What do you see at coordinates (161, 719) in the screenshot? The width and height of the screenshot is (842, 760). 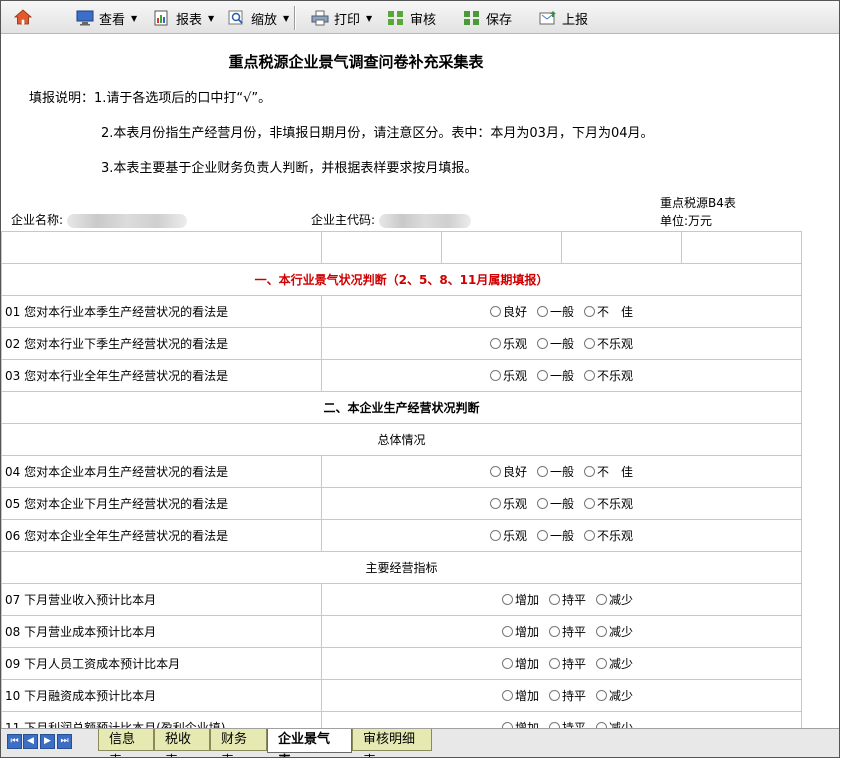 I see `question-label: 11 下月利润总额预计比本月(盈利企业填)` at bounding box center [161, 719].